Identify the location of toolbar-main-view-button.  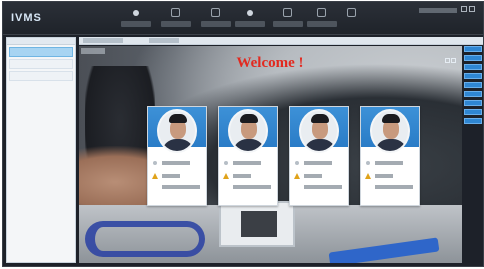
(136, 19).